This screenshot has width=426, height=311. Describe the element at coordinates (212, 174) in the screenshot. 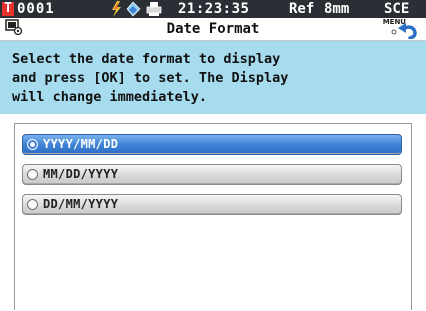

I see `option-mm-dd-yyyy: MM/DD/YYYY` at that location.